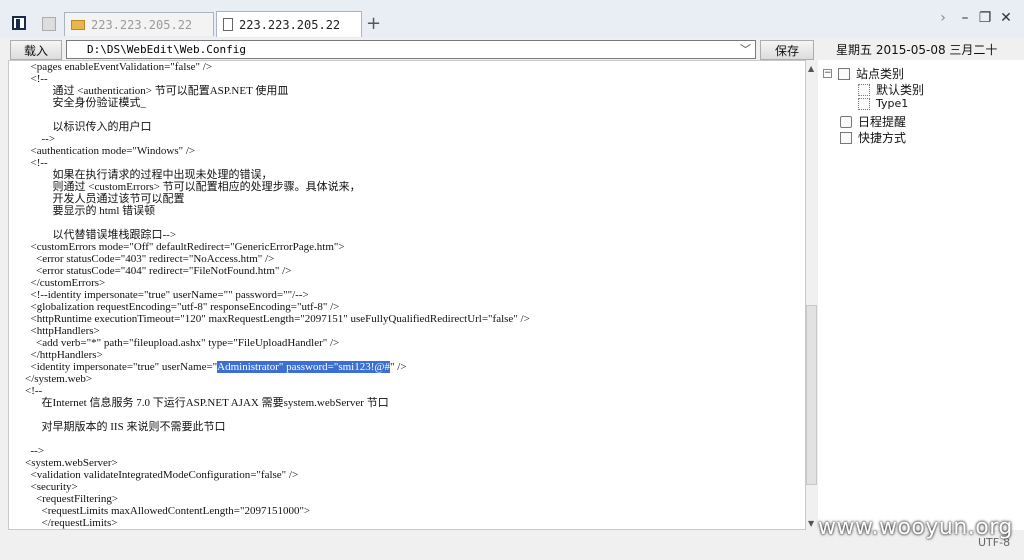  Describe the element at coordinates (78, 24) in the screenshot. I see `folder-icon` at that location.